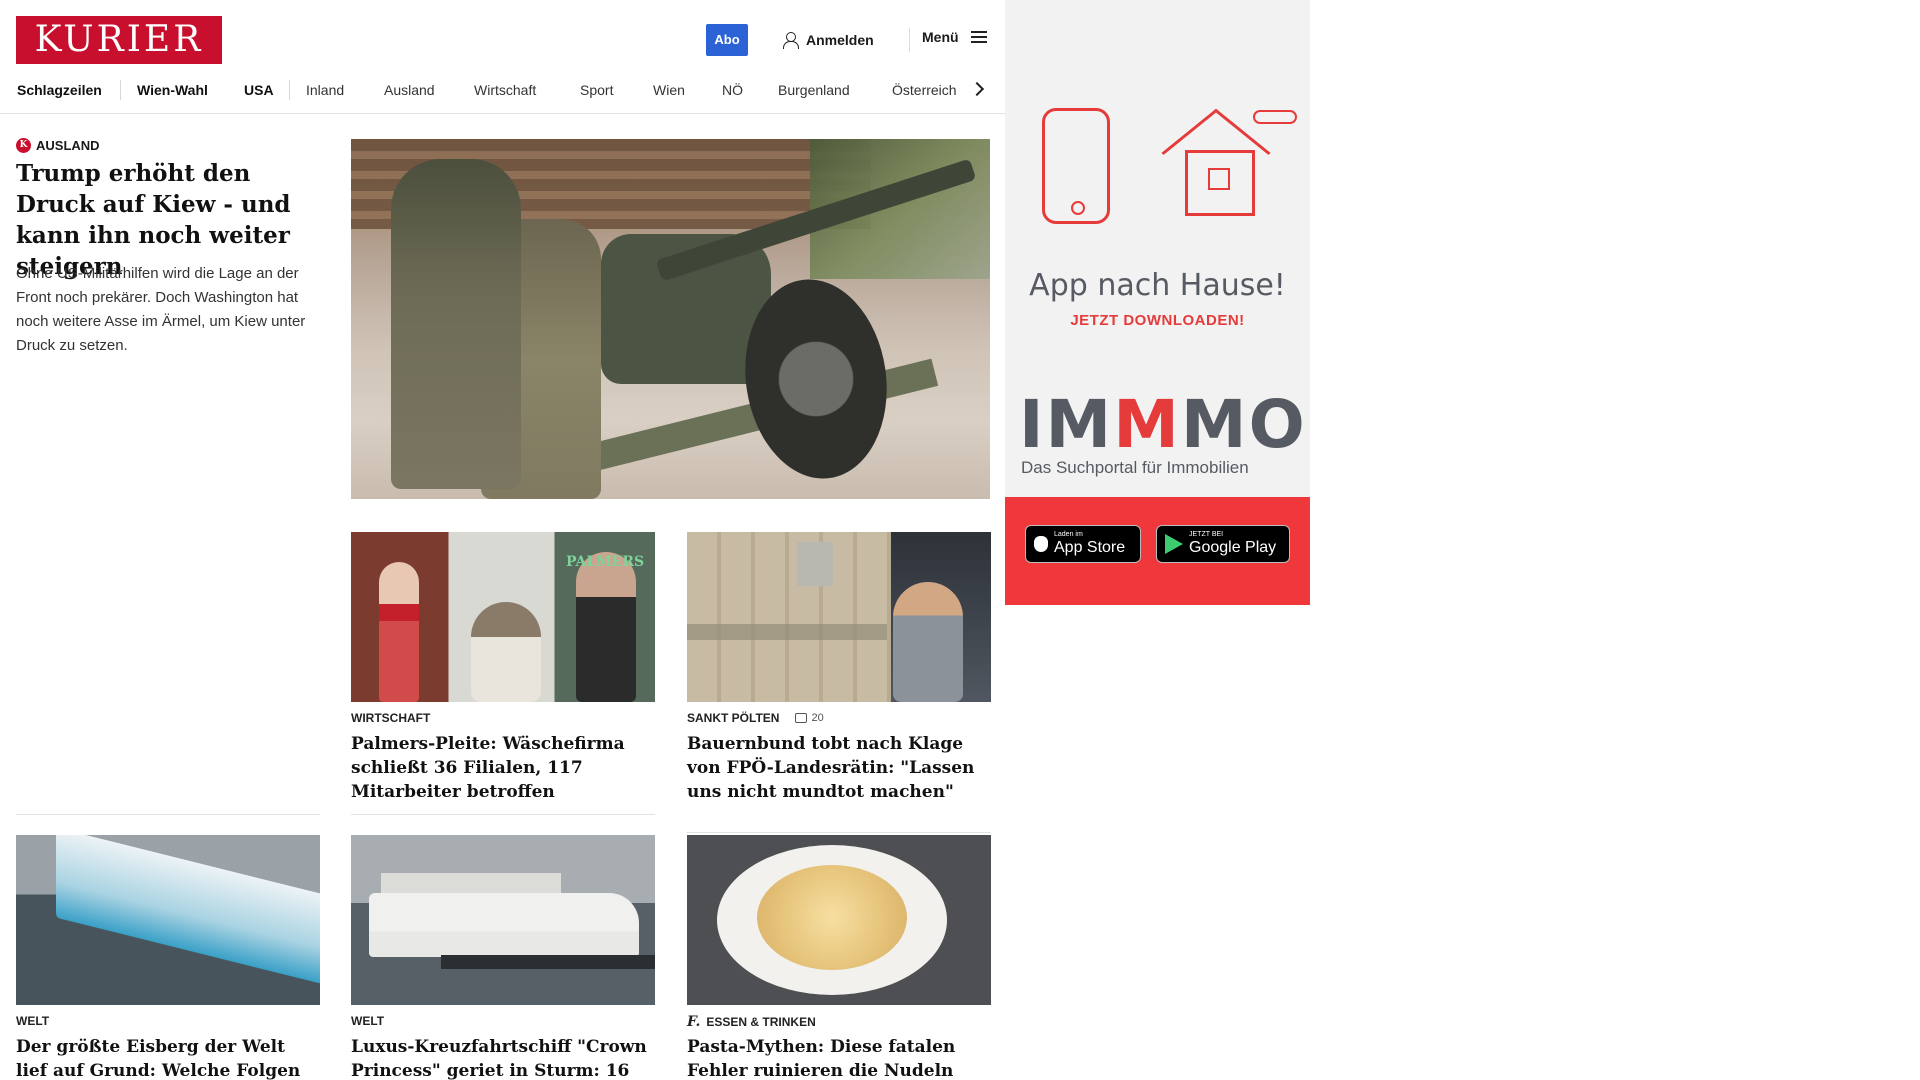 This screenshot has width=1920, height=1080. What do you see at coordinates (839, 920) in the screenshot?
I see `teaser-image-pasta` at bounding box center [839, 920].